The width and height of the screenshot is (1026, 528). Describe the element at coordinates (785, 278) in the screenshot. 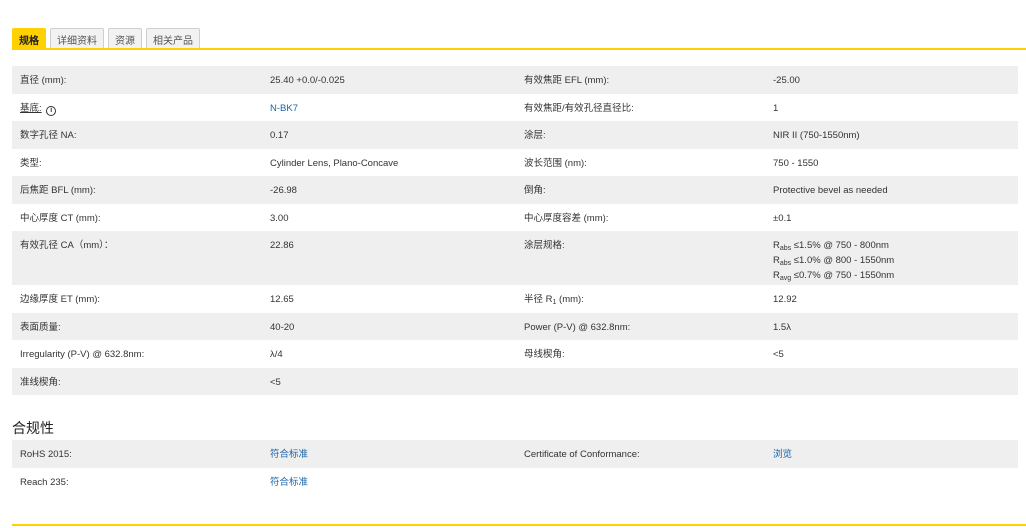

I see `coating-subscript: avg` at that location.